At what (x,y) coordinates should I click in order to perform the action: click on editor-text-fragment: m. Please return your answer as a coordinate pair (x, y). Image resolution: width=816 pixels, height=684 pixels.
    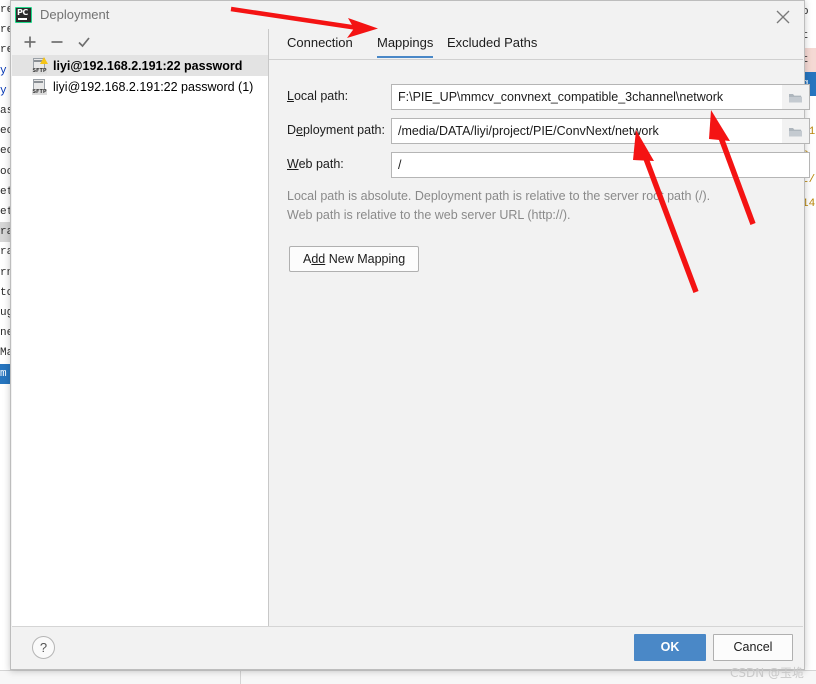
    Looking at the image, I should click on (5, 373).